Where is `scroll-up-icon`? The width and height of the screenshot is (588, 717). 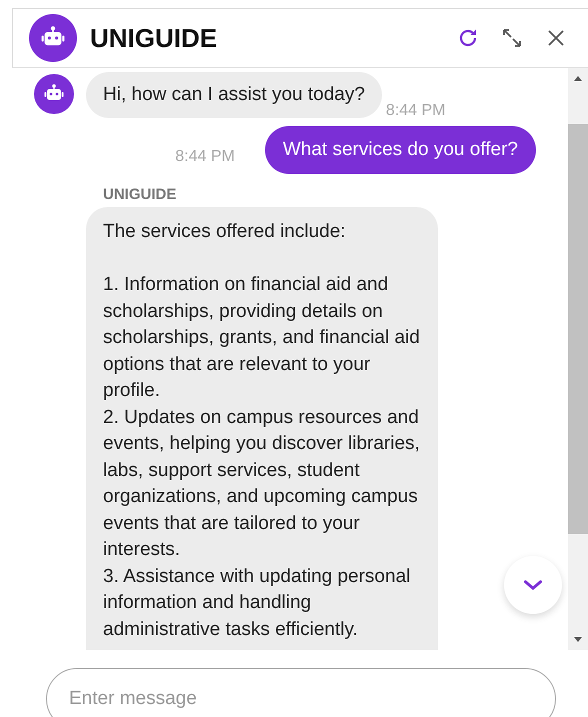
scroll-up-icon is located at coordinates (578, 79).